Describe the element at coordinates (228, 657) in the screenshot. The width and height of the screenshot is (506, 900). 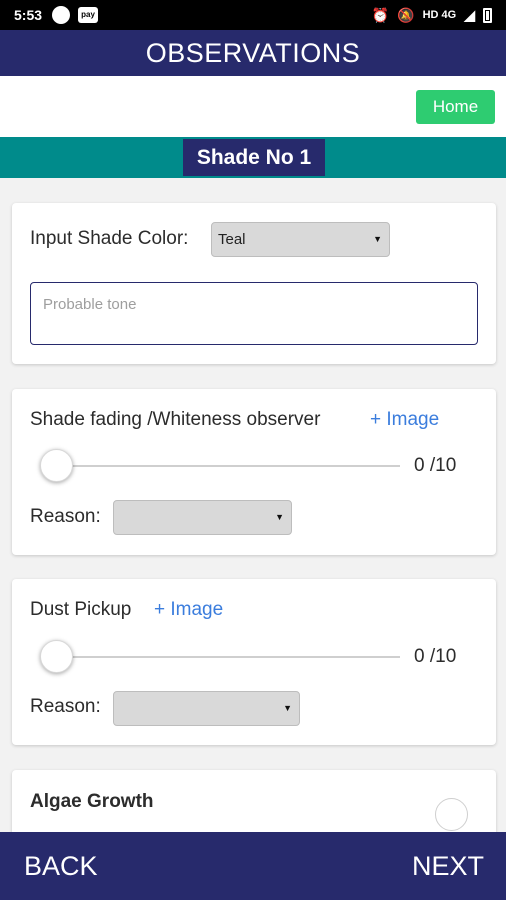
I see `dust-slider-track` at that location.